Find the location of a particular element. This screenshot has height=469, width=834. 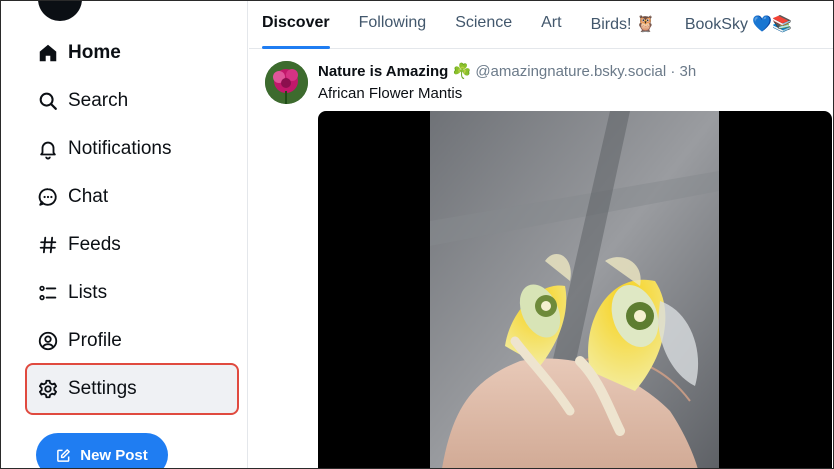

list-icon is located at coordinates (48, 293).